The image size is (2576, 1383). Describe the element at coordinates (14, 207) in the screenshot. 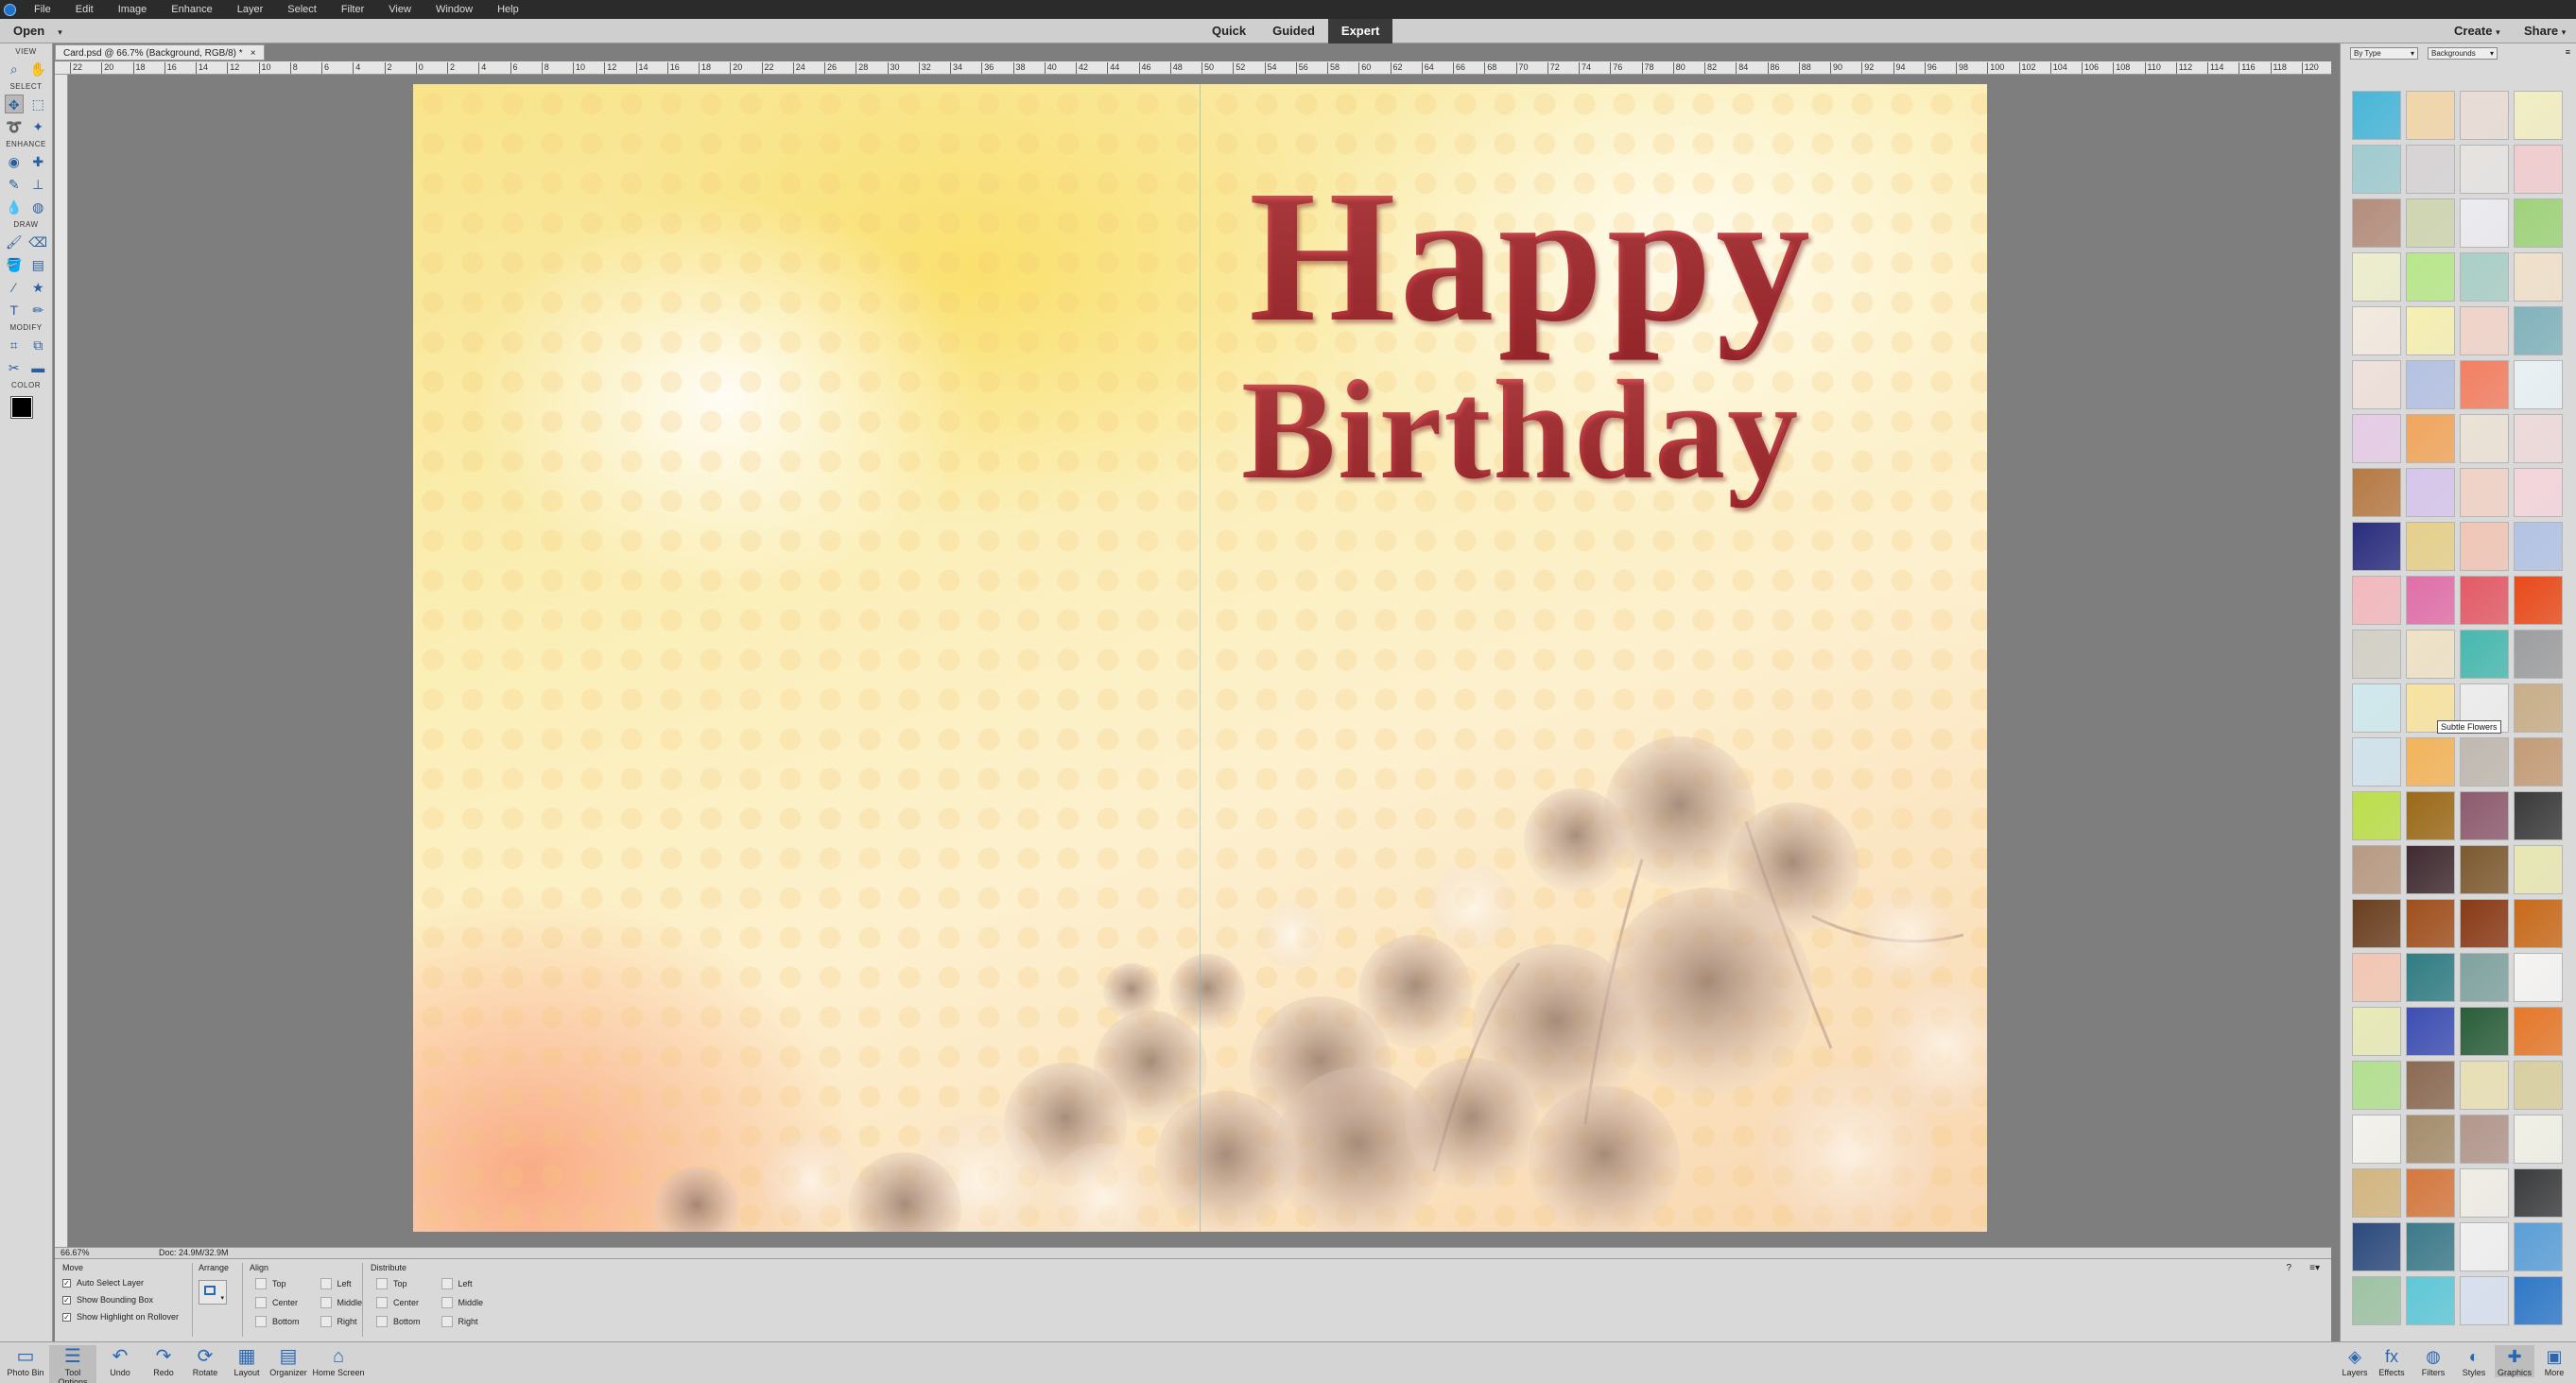

I see `blur-tool-icon: 💧` at that location.